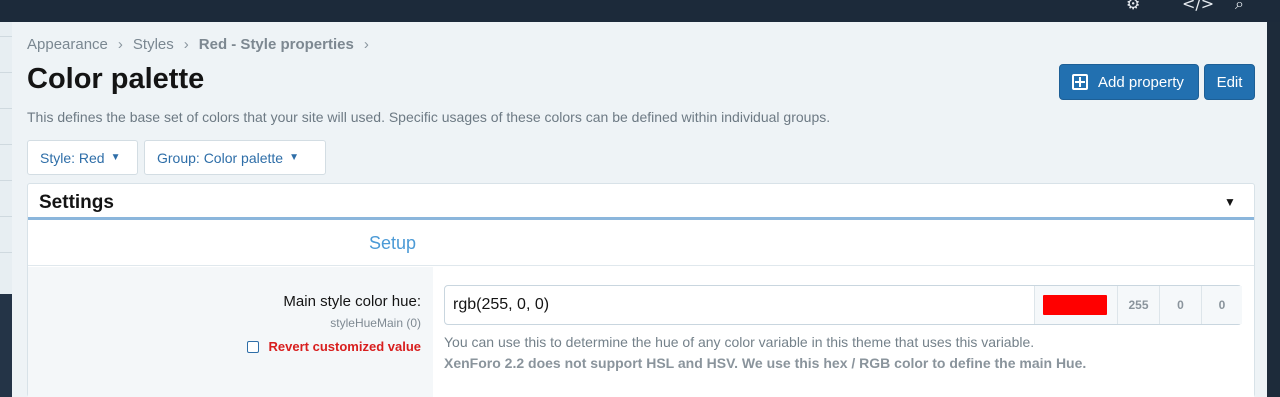 Image resolution: width=1280 pixels, height=397 pixels. Describe the element at coordinates (640, 11) in the screenshot. I see `top-navigation-bar: ⚙ </> ⌕` at that location.